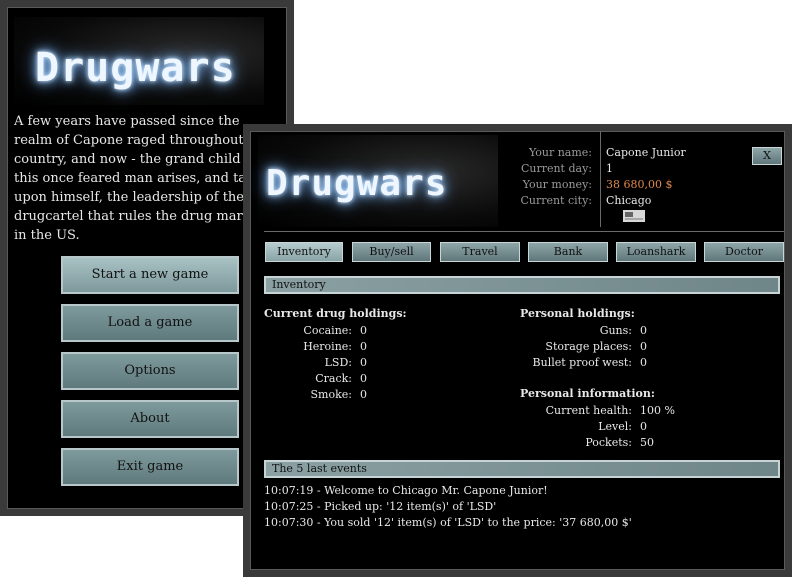  Describe the element at coordinates (480, 252) in the screenshot. I see `tab-travel: Travel` at that location.